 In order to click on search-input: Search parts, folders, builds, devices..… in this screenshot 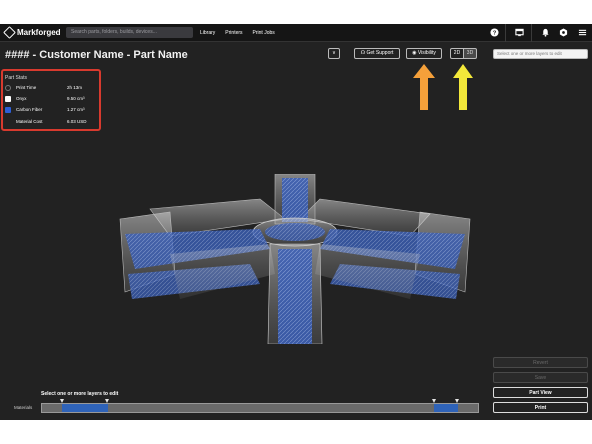, I will do `click(129, 32)`.